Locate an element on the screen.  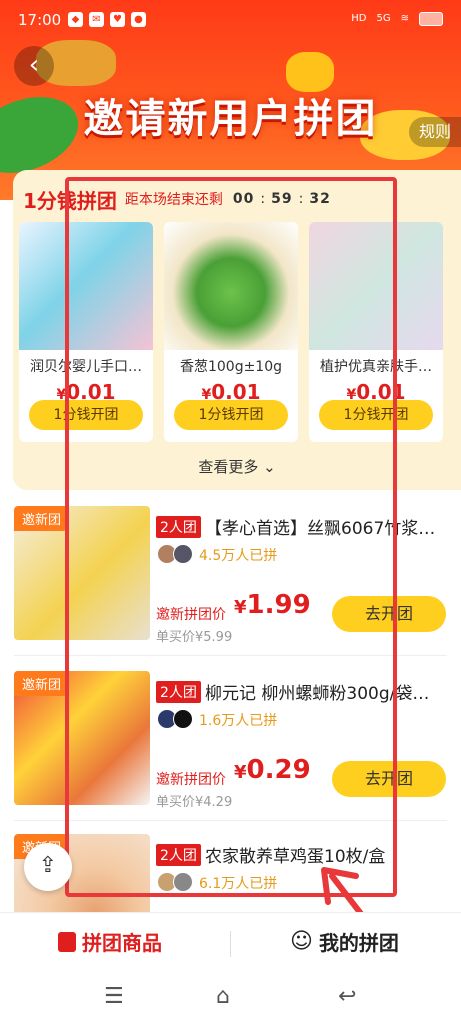
tab-group-goods: 拼团商品 is located at coordinates (110, 941).